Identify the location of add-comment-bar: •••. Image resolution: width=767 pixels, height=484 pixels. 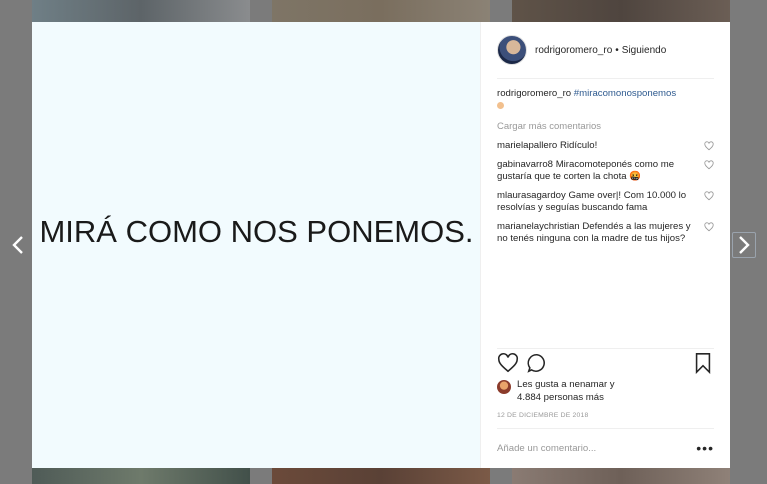
(605, 448).